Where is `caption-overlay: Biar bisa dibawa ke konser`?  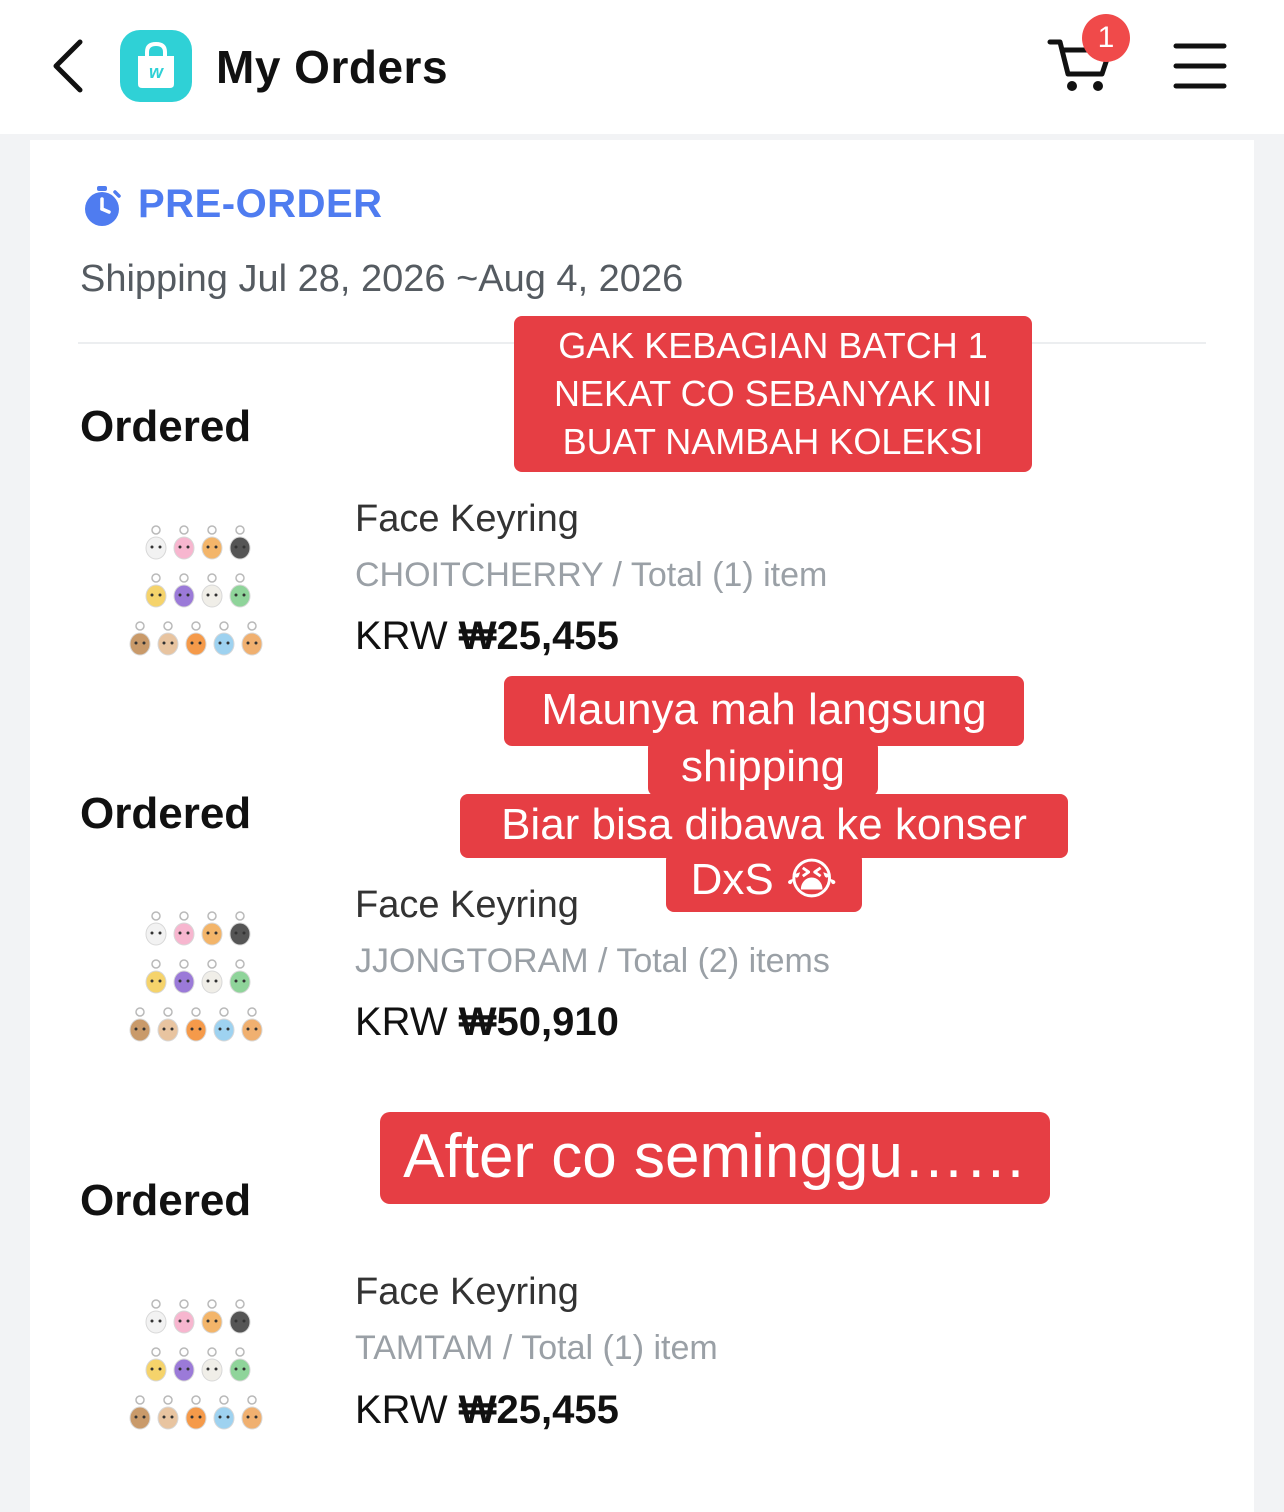 caption-overlay: Biar bisa dibawa ke konser is located at coordinates (764, 826).